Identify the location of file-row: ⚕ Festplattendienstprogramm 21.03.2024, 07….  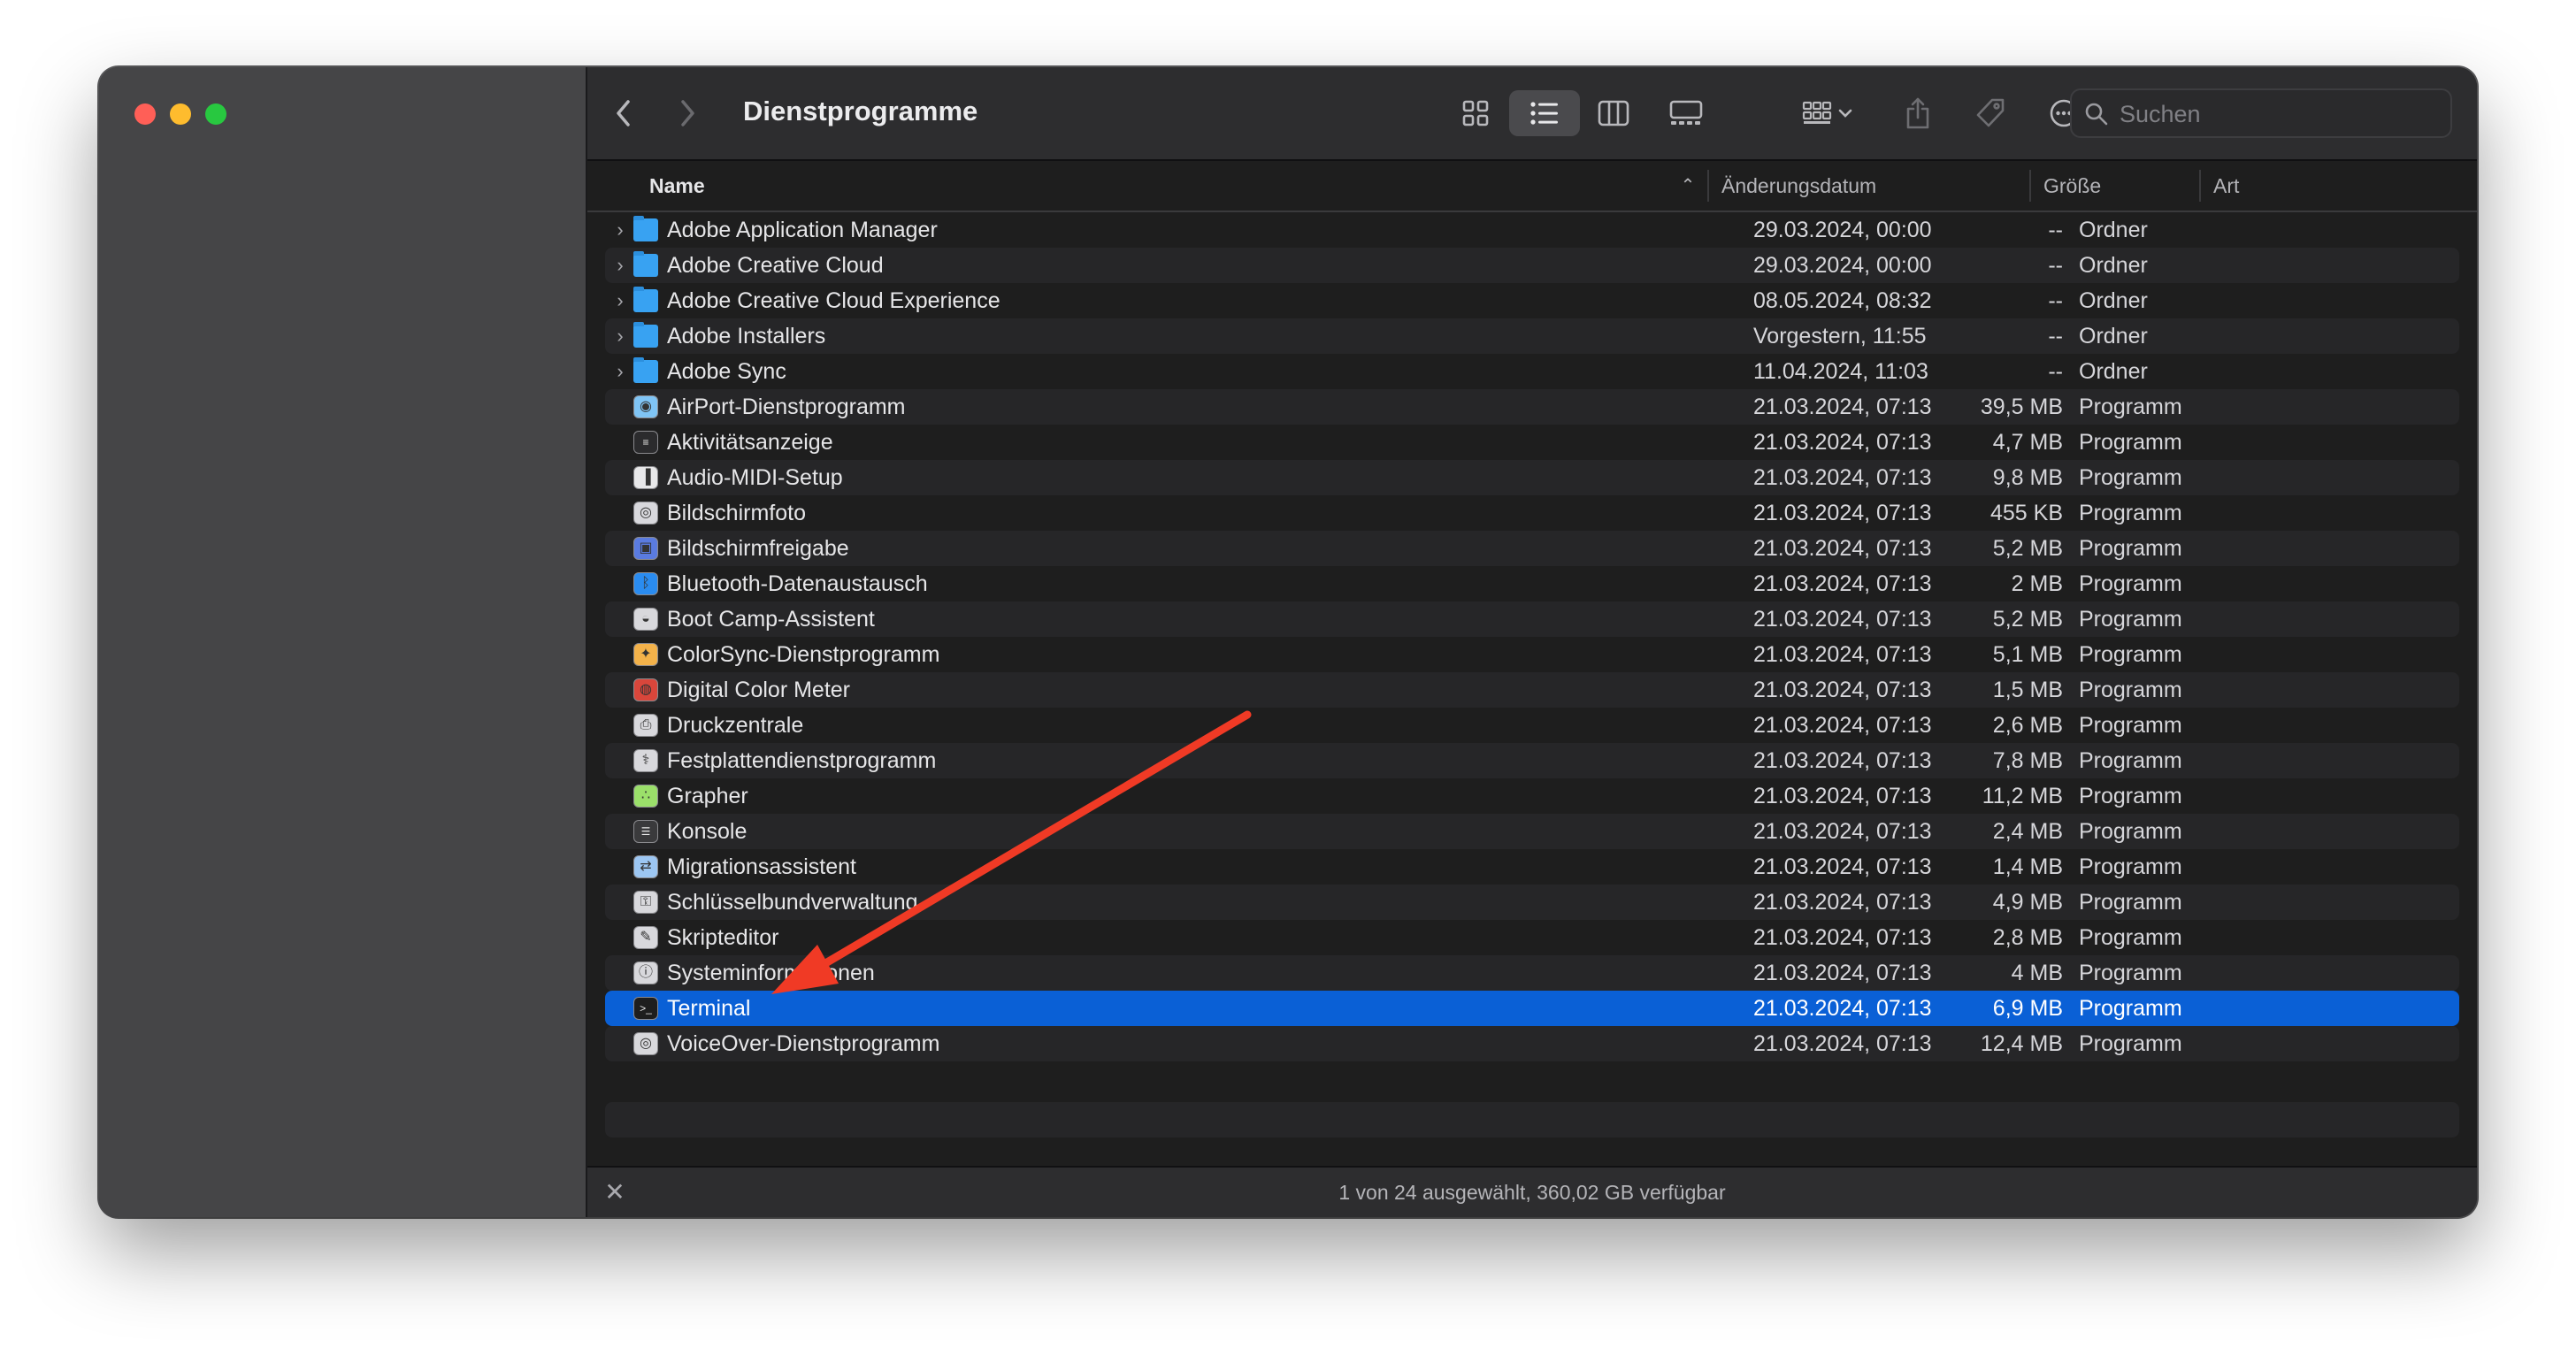
(1532, 760).